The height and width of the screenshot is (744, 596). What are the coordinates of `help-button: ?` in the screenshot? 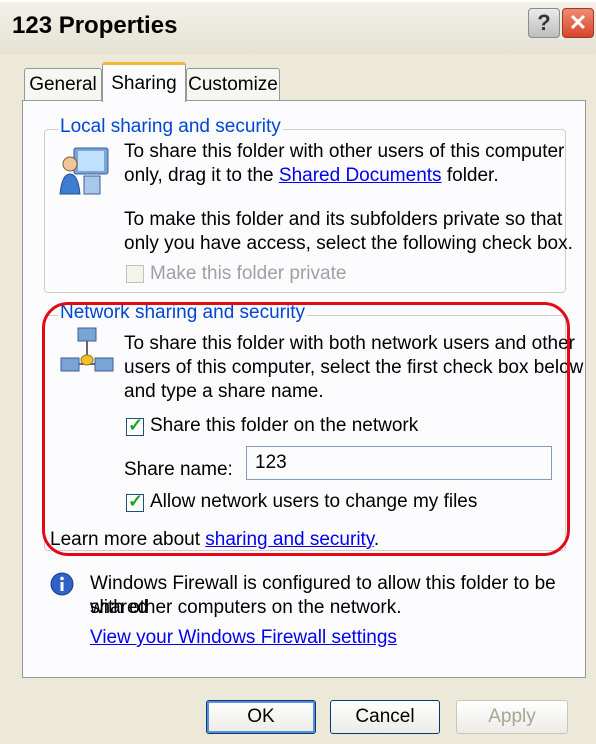 It's located at (544, 23).